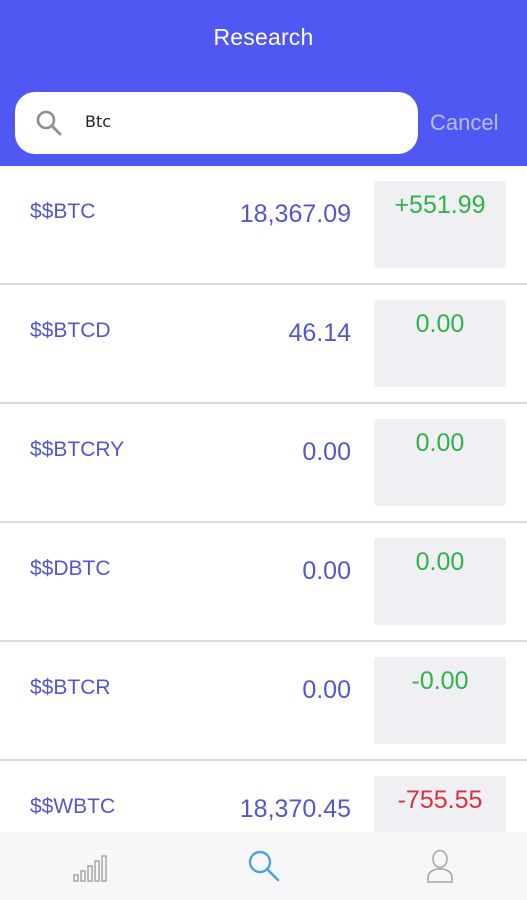  I want to click on list-item: $$BTCR 0.00 -0.00, so click(263, 701).